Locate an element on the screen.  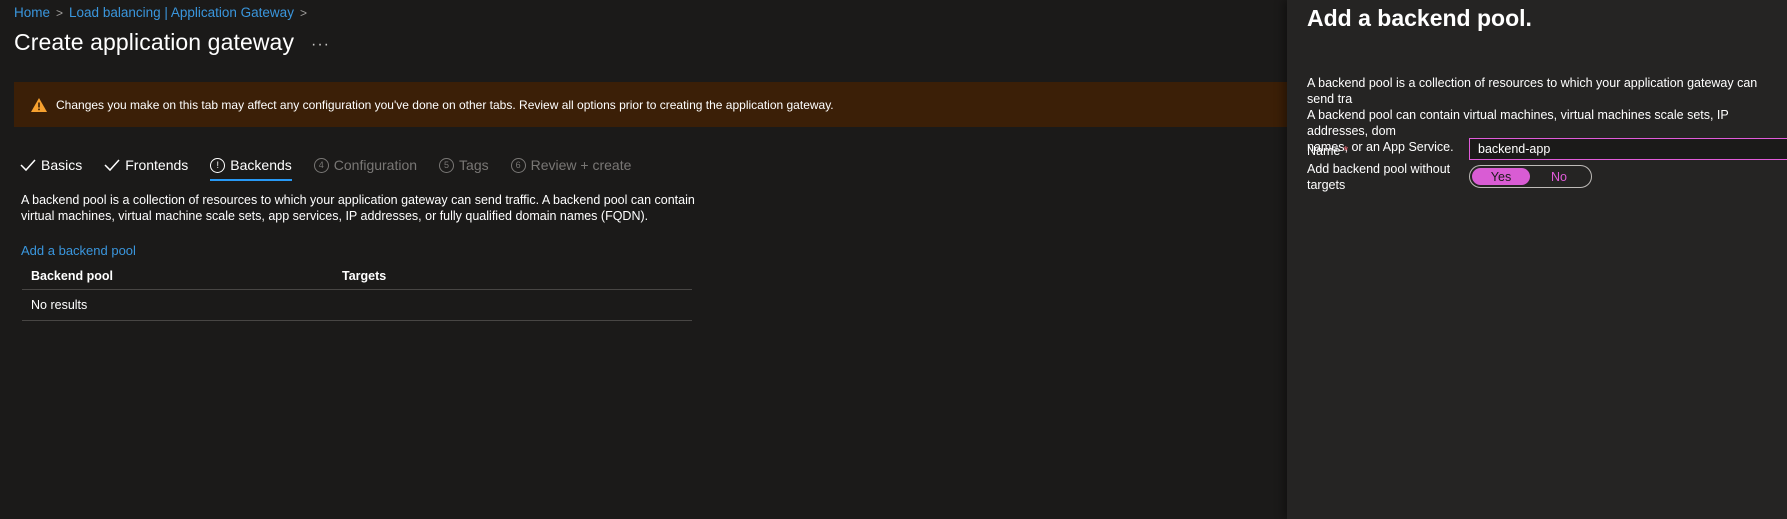
required-indicator: * is located at coordinates (1346, 151).